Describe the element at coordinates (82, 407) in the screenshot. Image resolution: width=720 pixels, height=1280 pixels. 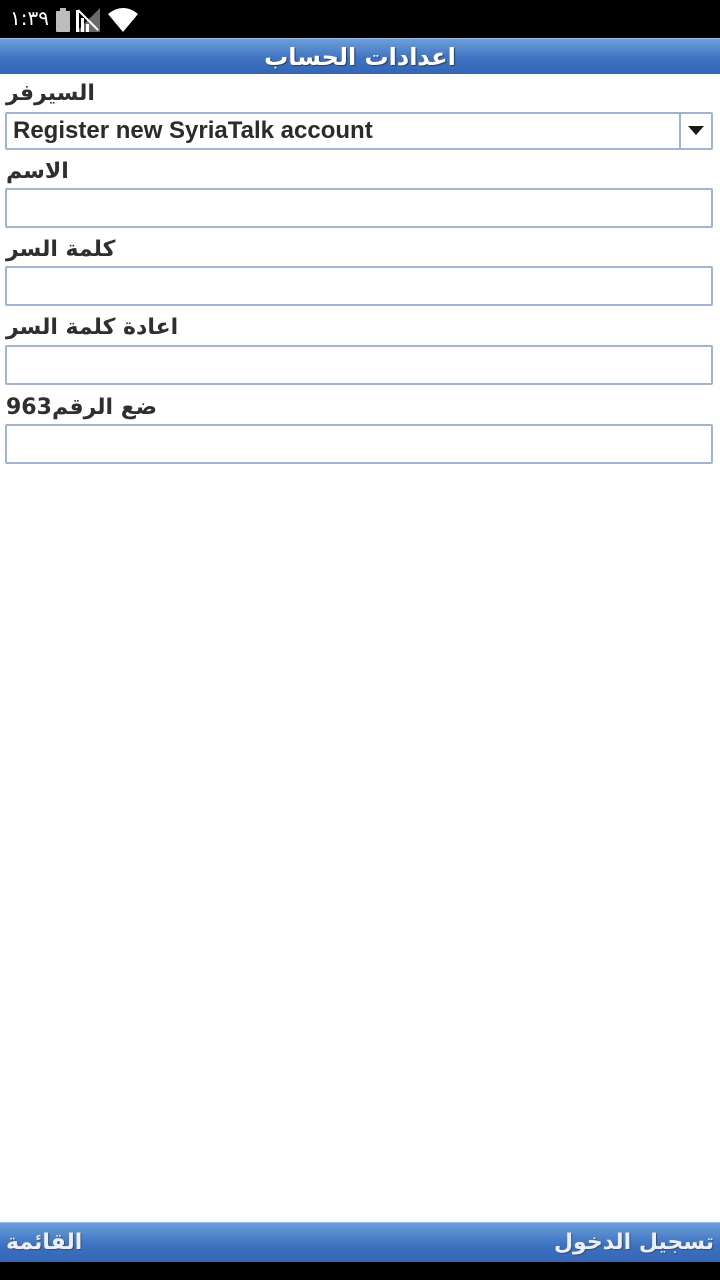
I see `phone-label: ضع الرقم963` at that location.